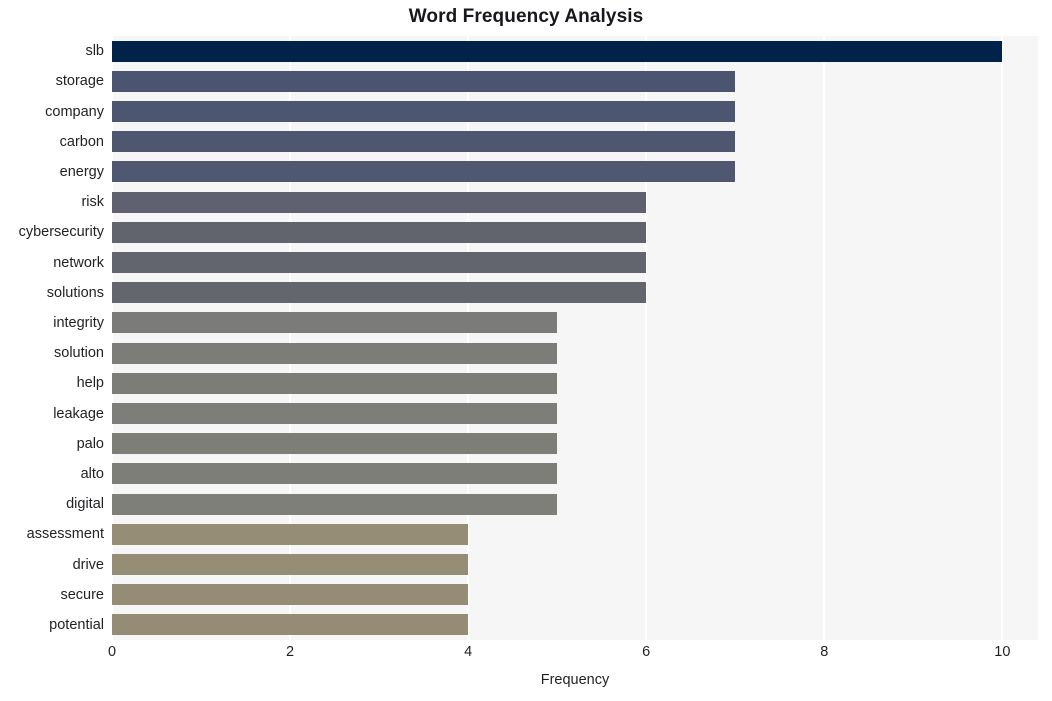 This screenshot has height=701, width=1052. Describe the element at coordinates (79, 81) in the screenshot. I see `y-tick-label-storage: storage` at that location.